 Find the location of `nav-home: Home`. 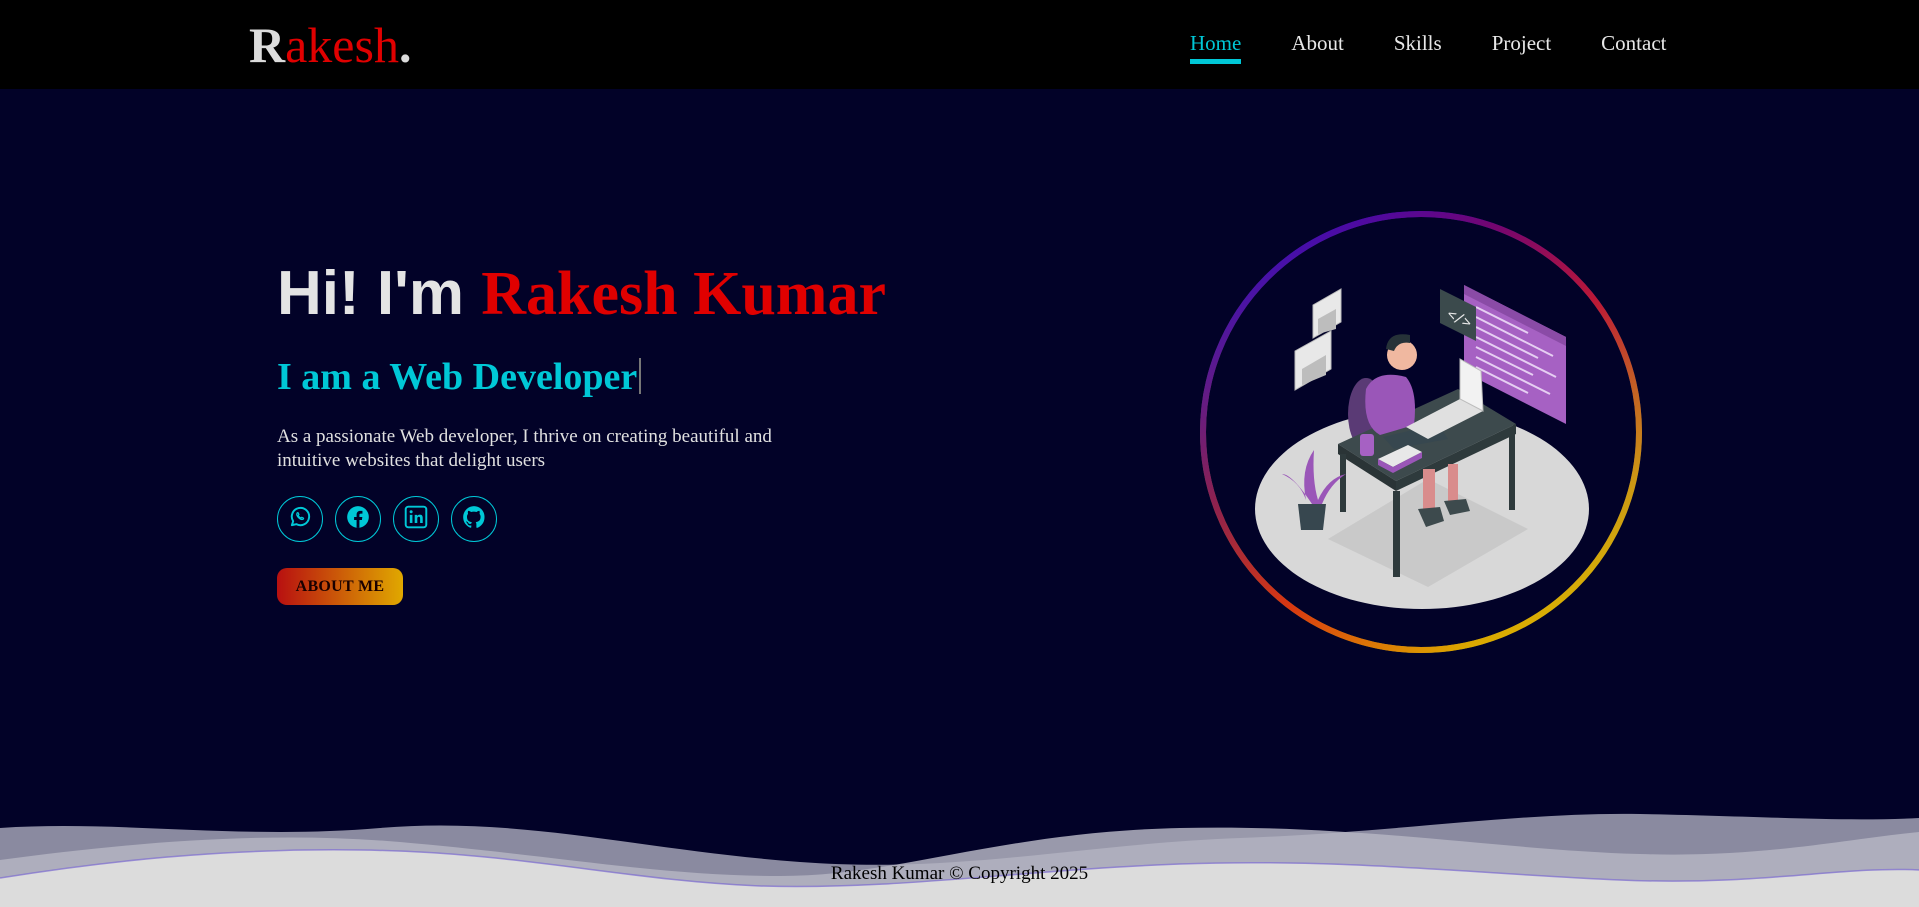

nav-home: Home is located at coordinates (1216, 46).